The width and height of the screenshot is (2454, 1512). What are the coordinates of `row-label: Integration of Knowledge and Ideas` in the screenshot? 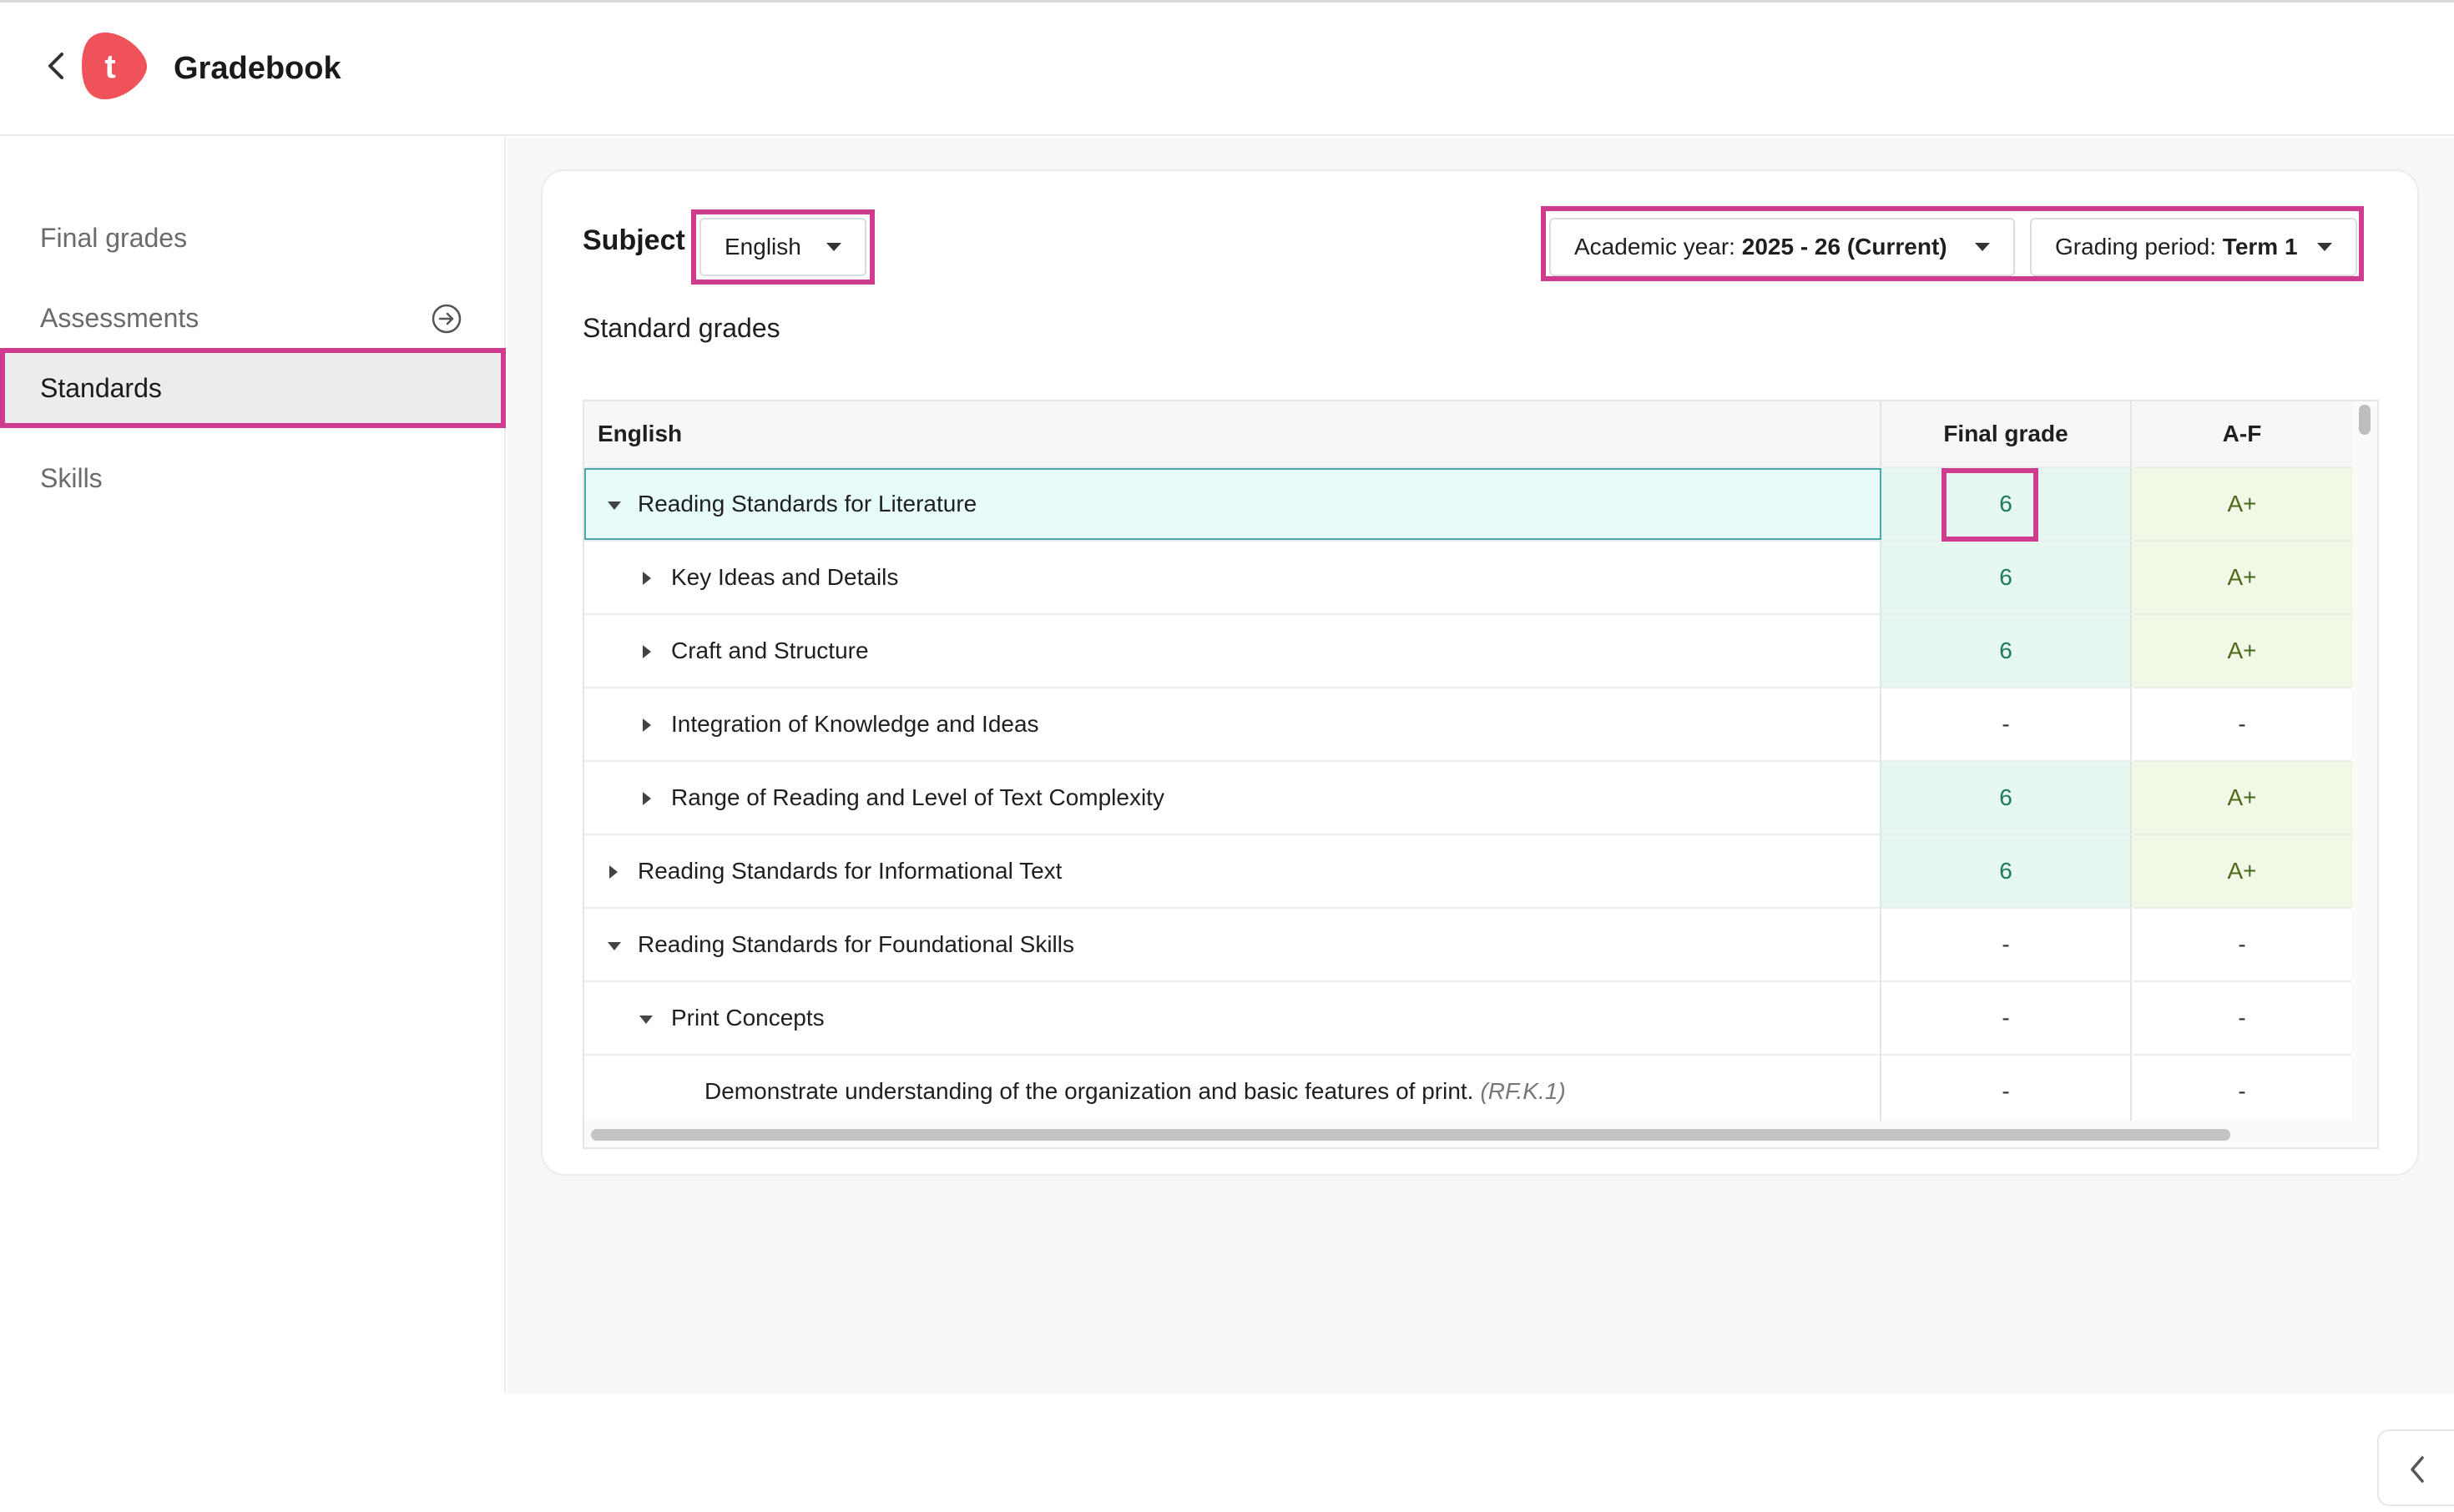 It's located at (855, 724).